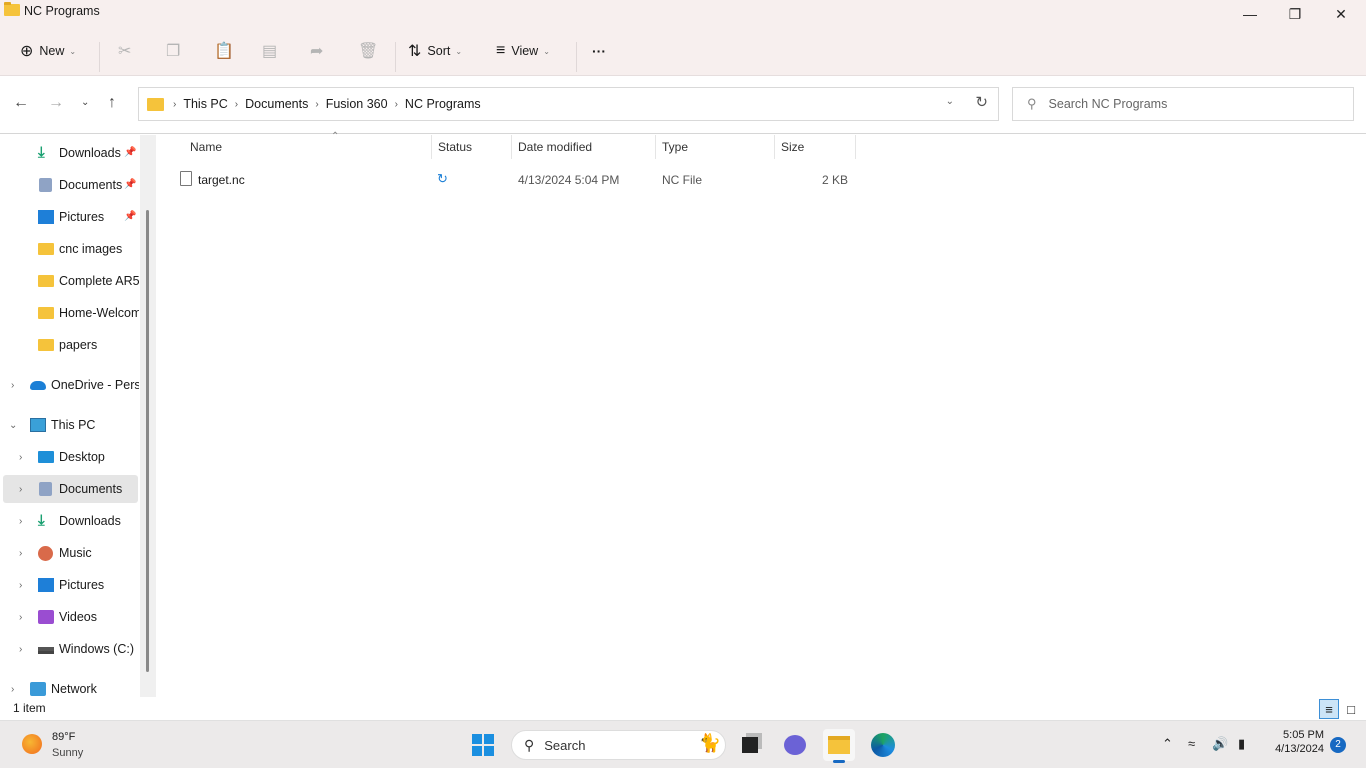  I want to click on tiles-view-button: □, so click(1351, 709).